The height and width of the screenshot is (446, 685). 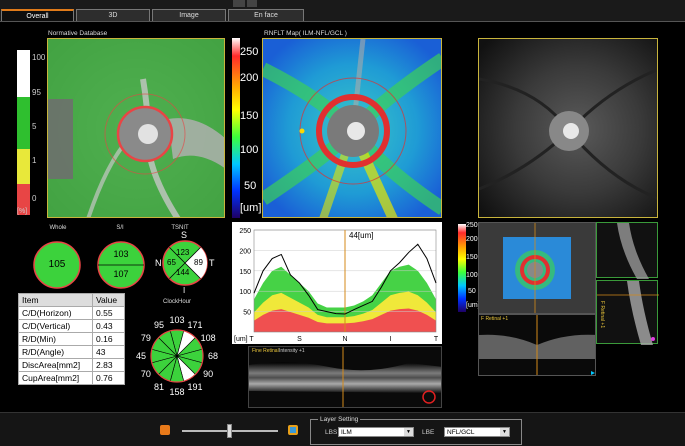 I want to click on param-item: CupArea[mm2], so click(x=55, y=378).